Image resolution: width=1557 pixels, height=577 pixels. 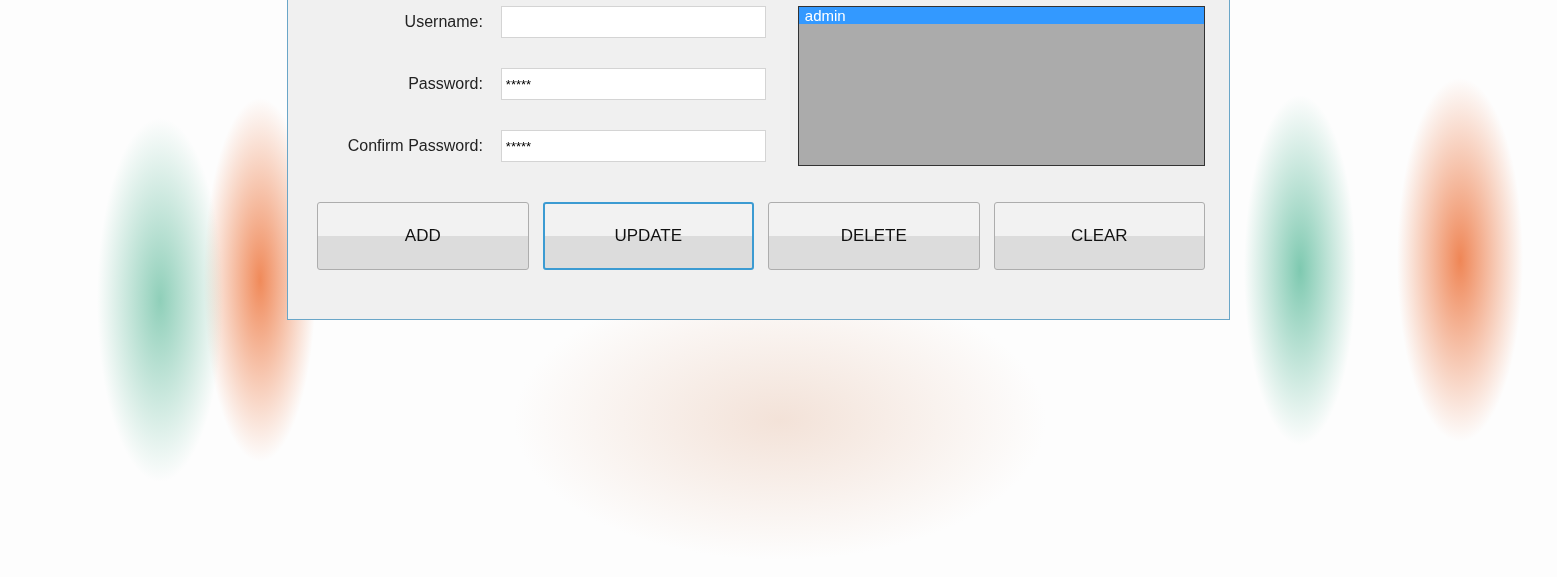 I want to click on action-button: DELETE, so click(x=874, y=236).